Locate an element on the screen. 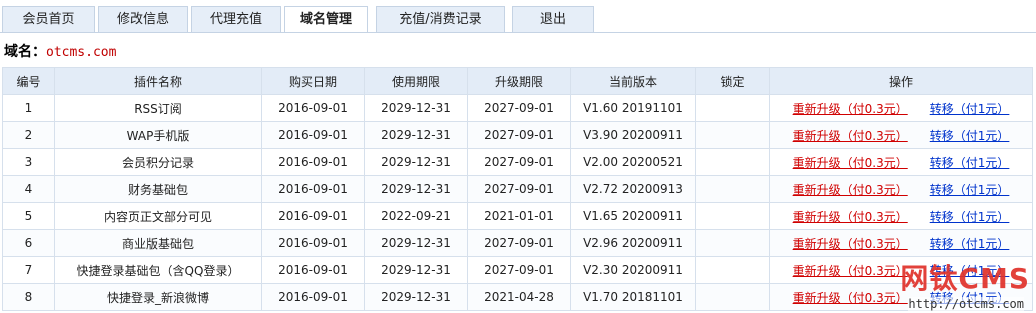 The height and width of the screenshot is (313, 1036). header-expire-date: 使用期限 is located at coordinates (416, 81).